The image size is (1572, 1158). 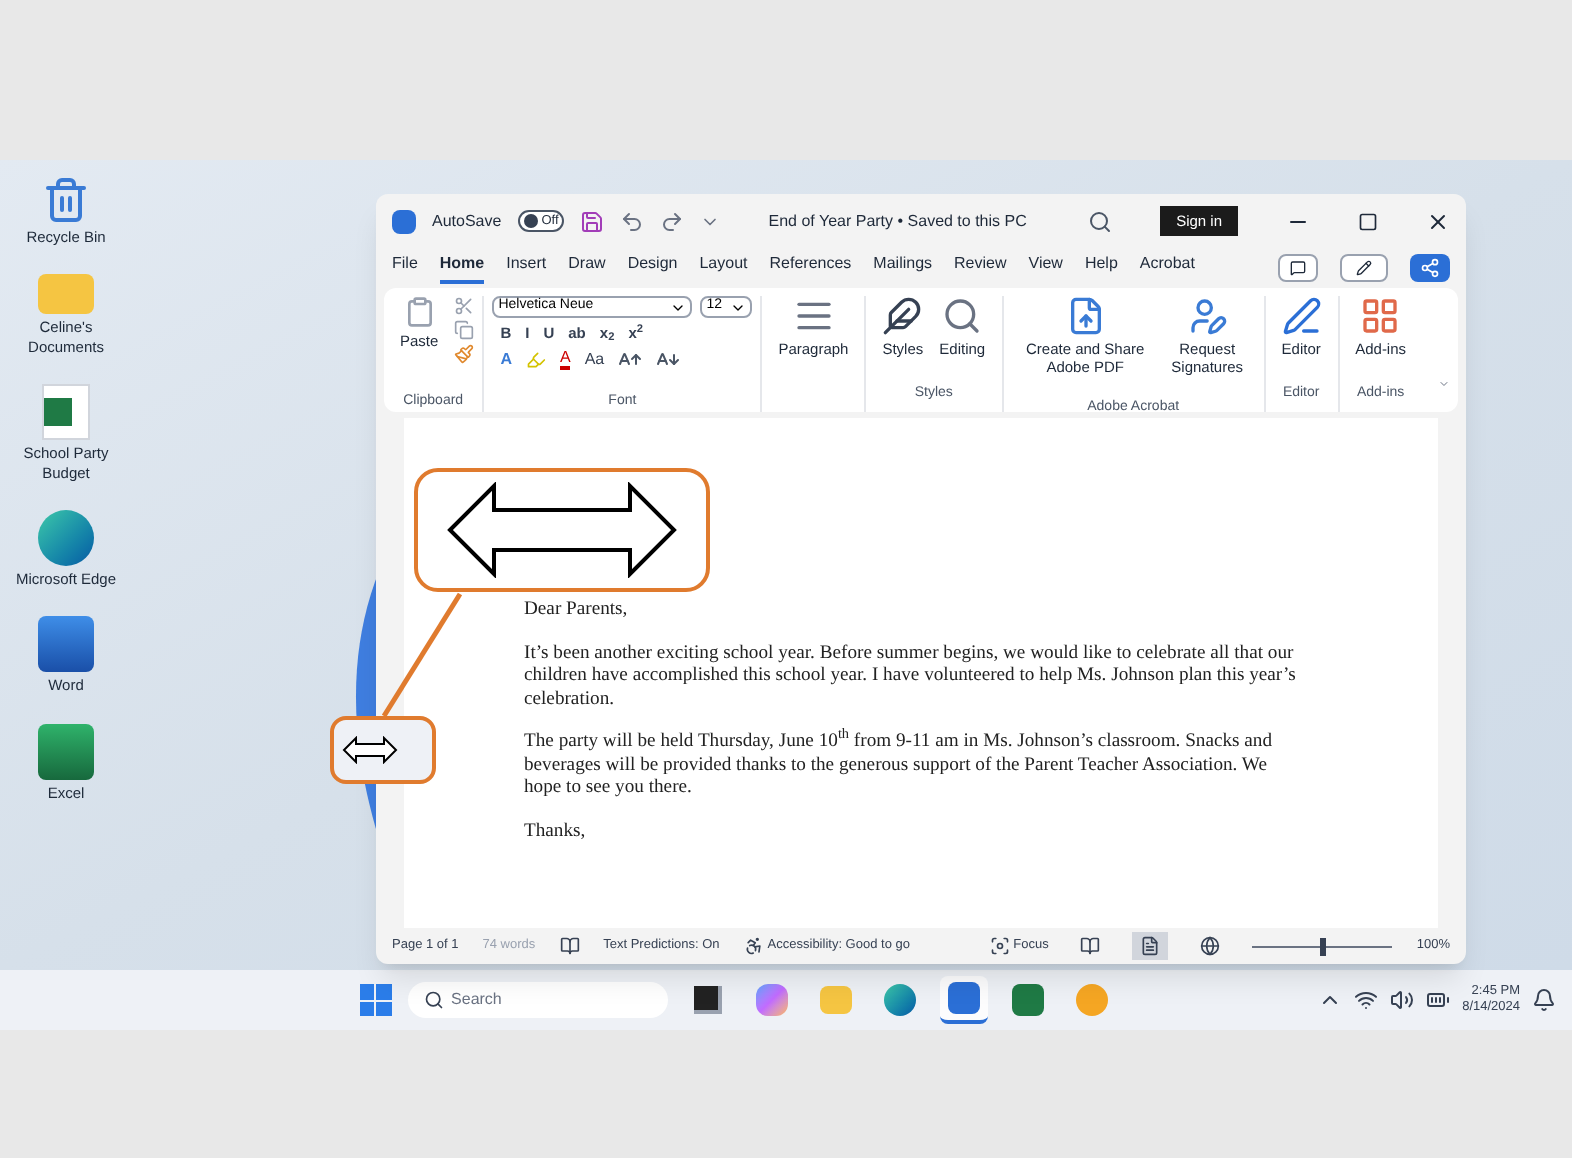 I want to click on styles-icon, so click(x=902, y=316).